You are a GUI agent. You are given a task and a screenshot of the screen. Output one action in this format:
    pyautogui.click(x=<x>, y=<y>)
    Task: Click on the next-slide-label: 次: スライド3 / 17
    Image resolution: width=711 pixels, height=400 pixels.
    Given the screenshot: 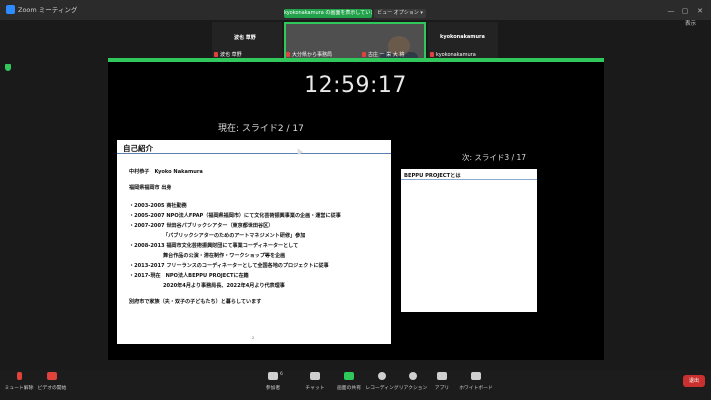 What is the action you would take?
    pyautogui.click(x=494, y=157)
    